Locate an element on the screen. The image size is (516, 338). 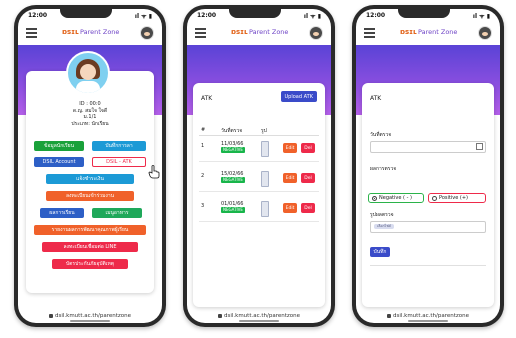
save-button: บันทึก is located at coordinates (380, 252).